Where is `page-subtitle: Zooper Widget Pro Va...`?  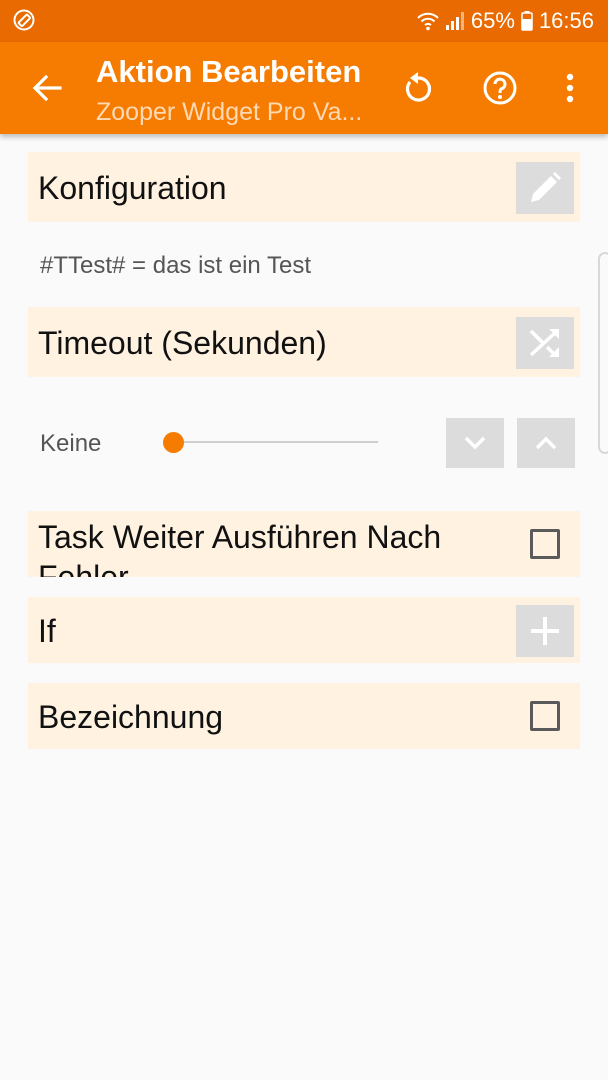
page-subtitle: Zooper Widget Pro Va... is located at coordinates (229, 112).